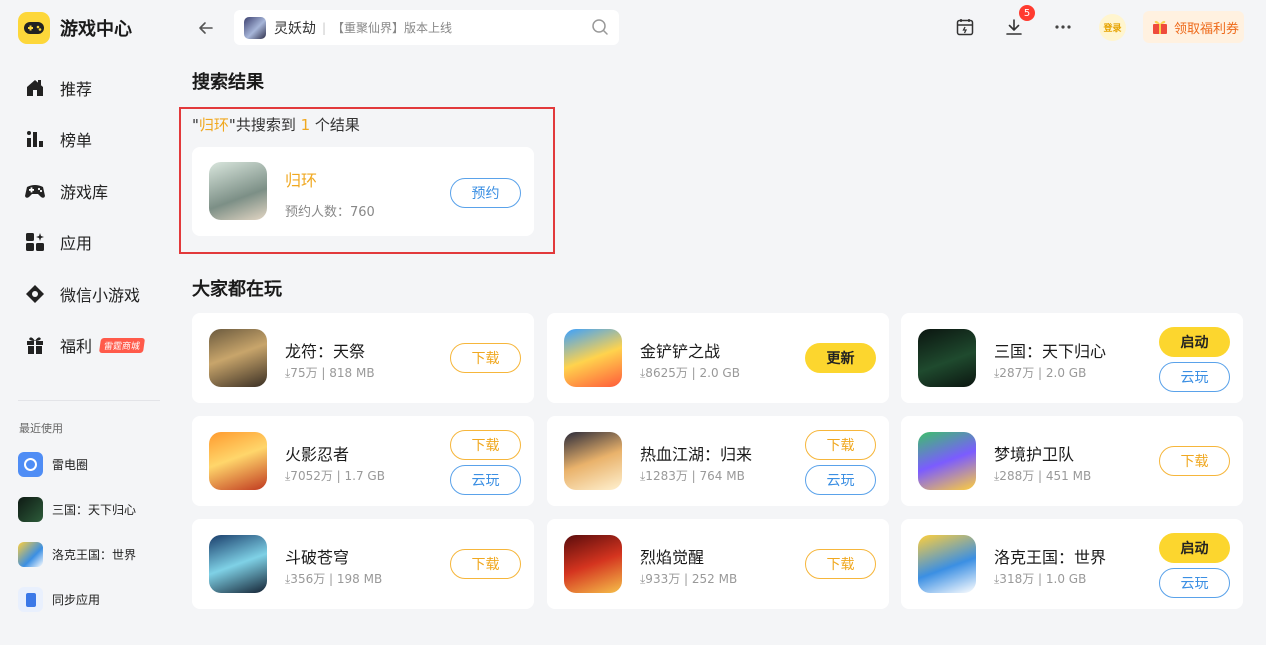 The image size is (1266, 645). I want to click on ranking-icon, so click(35, 139).